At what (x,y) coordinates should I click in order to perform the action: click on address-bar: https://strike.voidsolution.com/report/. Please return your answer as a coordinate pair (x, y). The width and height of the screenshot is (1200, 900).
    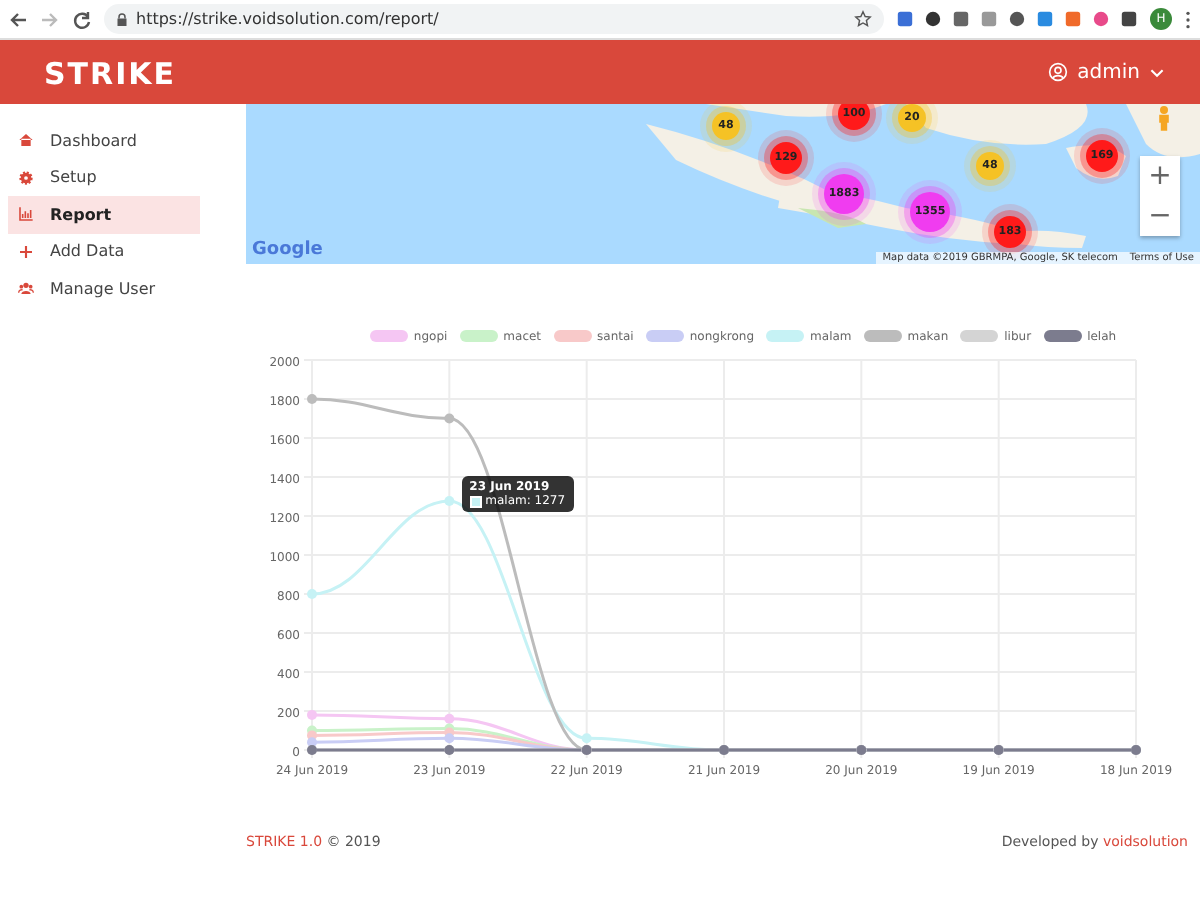
    Looking at the image, I should click on (494, 19).